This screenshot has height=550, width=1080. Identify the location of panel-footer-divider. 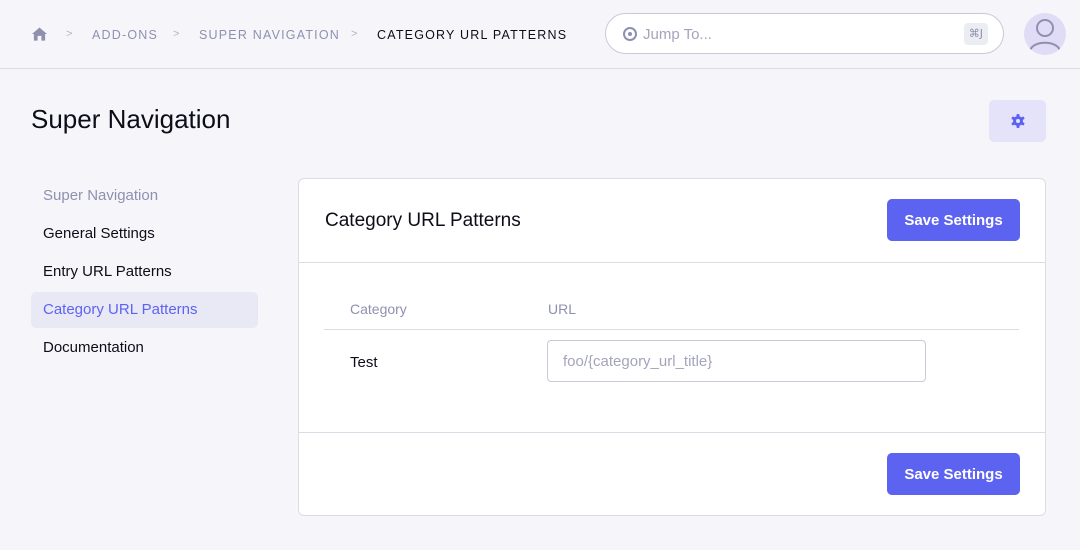
(672, 432).